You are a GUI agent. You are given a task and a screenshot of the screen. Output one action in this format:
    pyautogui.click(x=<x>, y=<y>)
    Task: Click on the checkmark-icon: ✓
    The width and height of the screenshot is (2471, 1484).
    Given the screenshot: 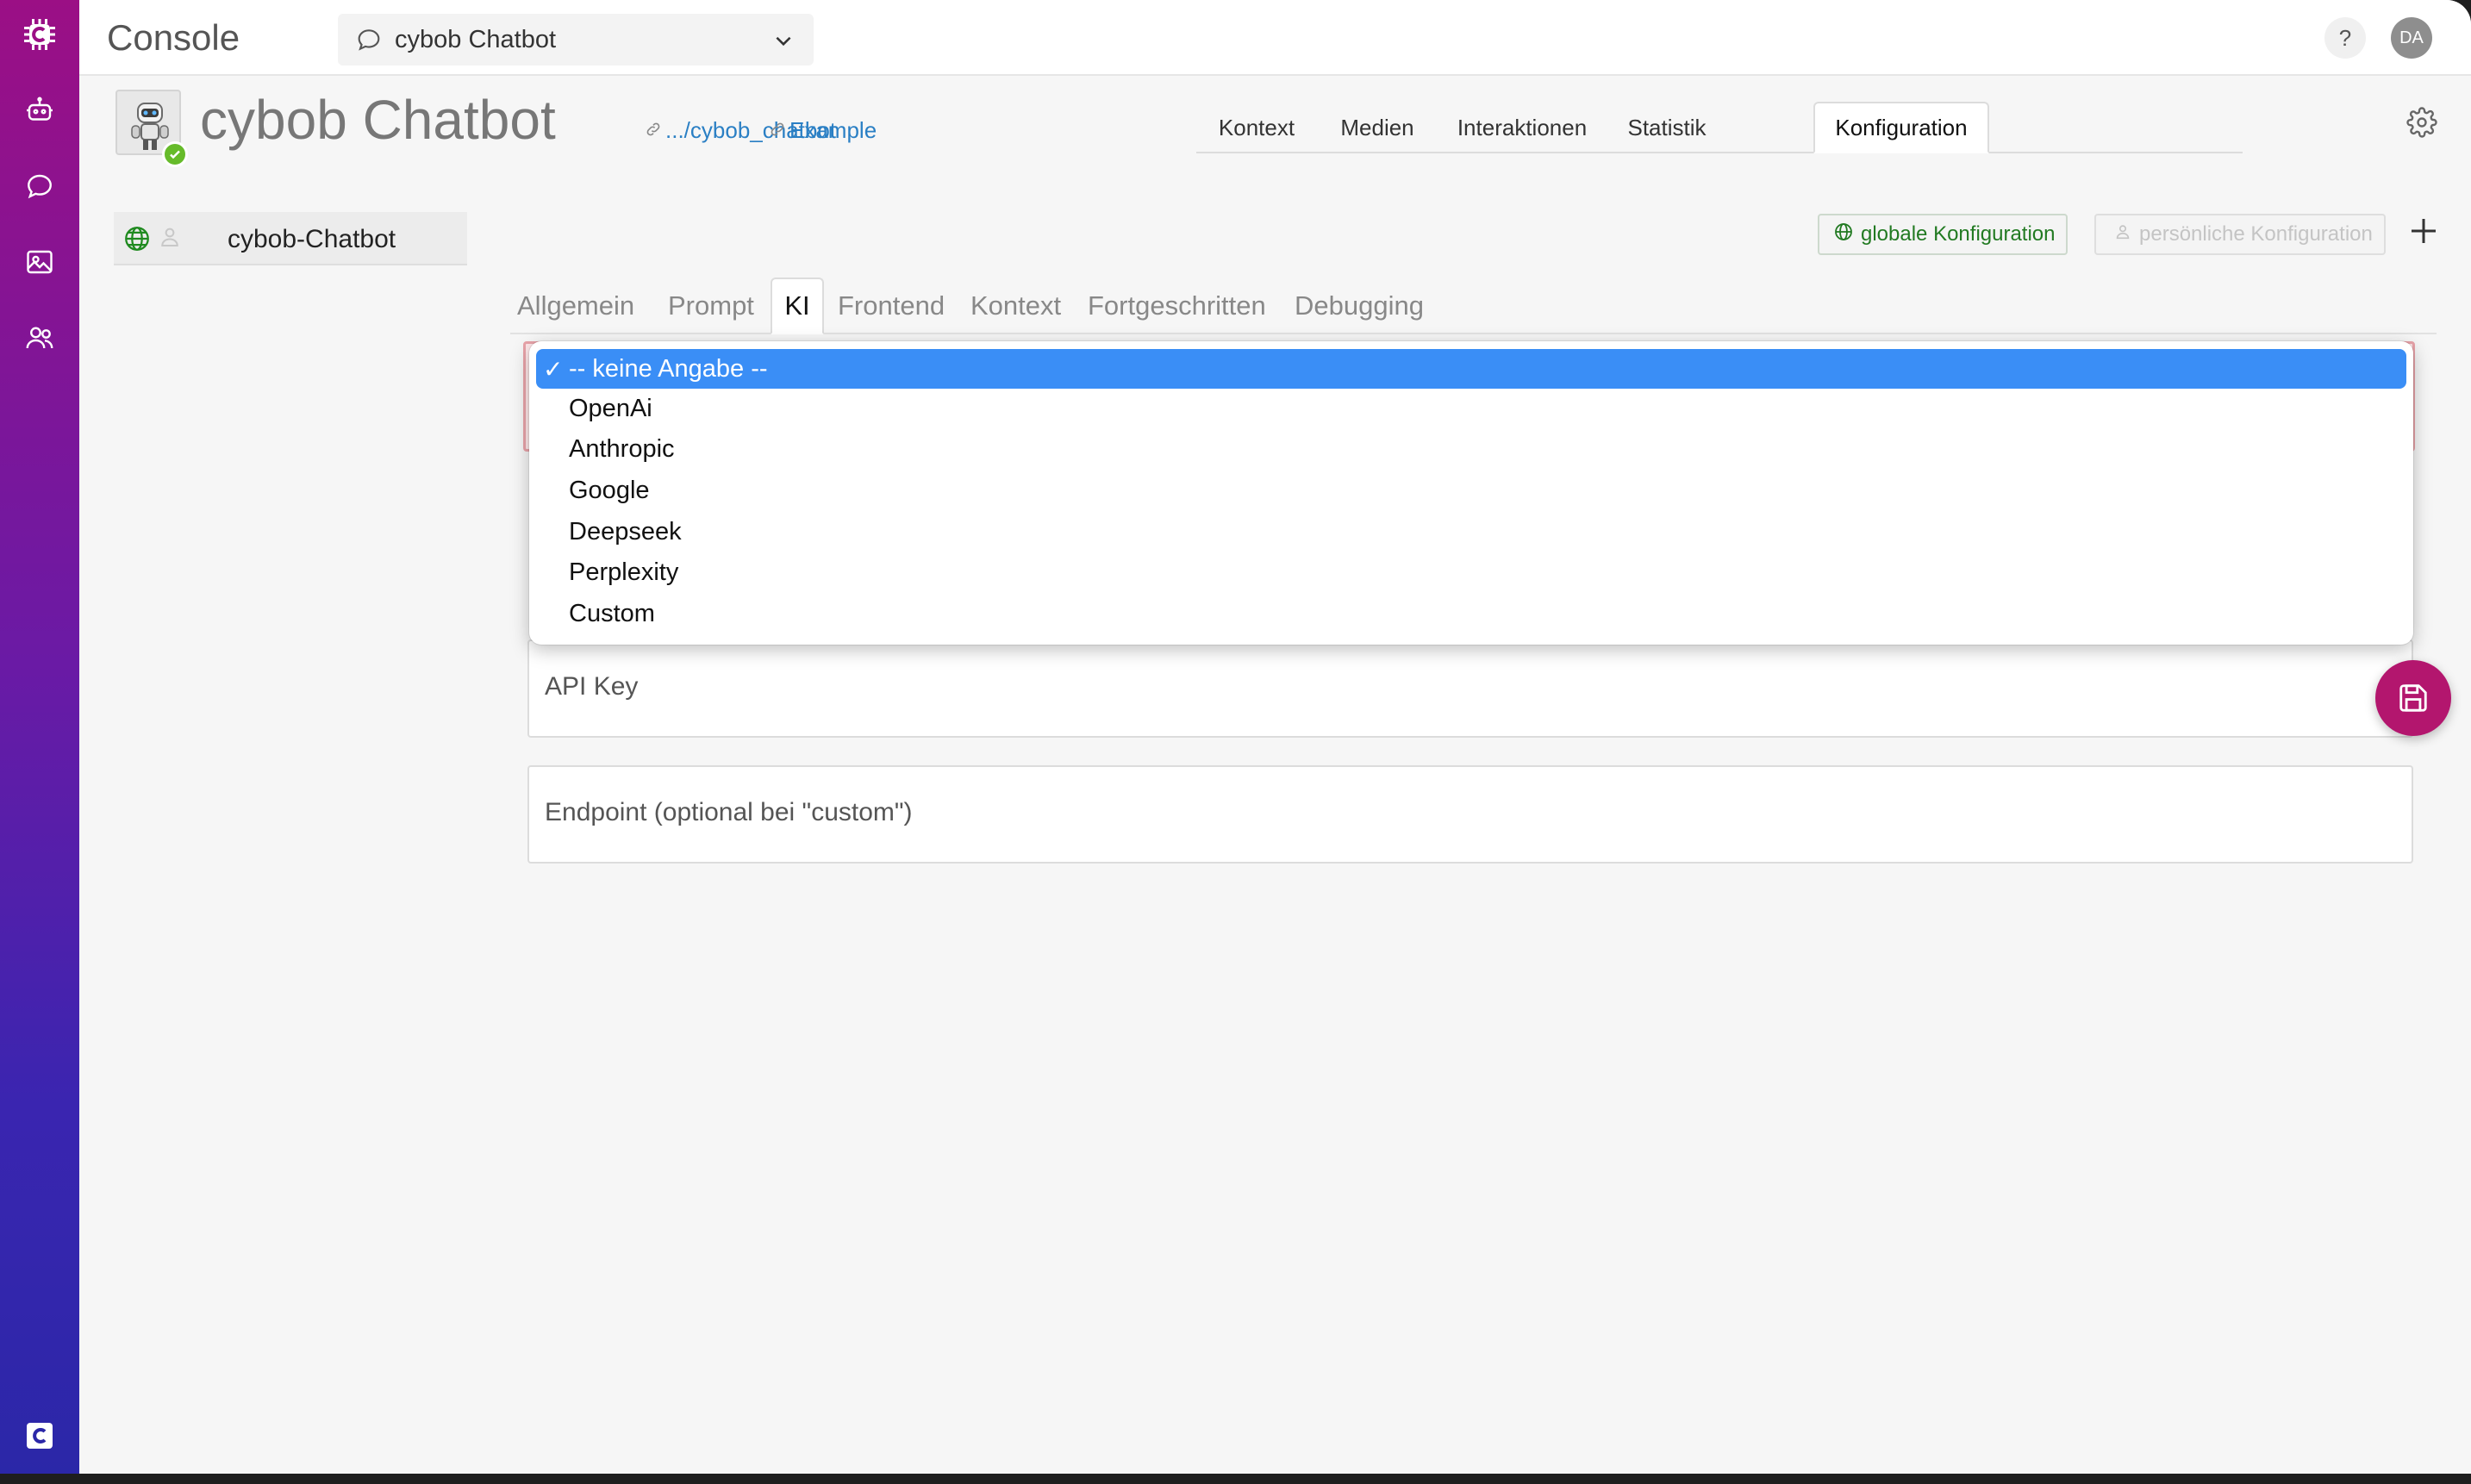 What is the action you would take?
    pyautogui.click(x=553, y=369)
    